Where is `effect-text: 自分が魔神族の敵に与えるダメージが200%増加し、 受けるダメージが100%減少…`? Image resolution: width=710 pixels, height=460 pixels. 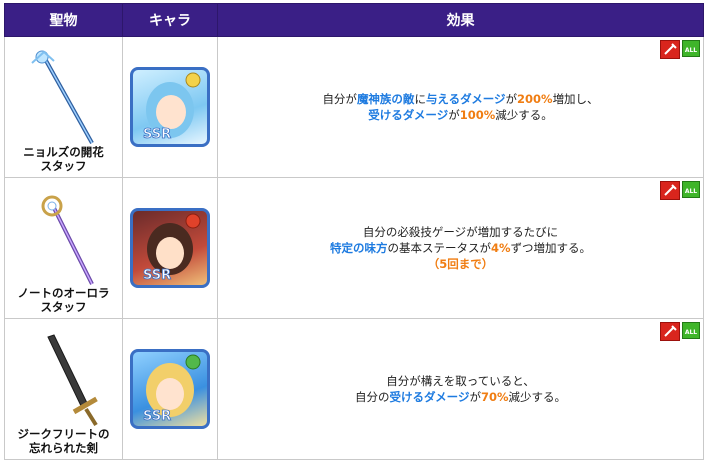
effect-text: 自分が魔神族の敵に与えるダメージが200%増加し、 受けるダメージが100%減少… is located at coordinates (460, 107).